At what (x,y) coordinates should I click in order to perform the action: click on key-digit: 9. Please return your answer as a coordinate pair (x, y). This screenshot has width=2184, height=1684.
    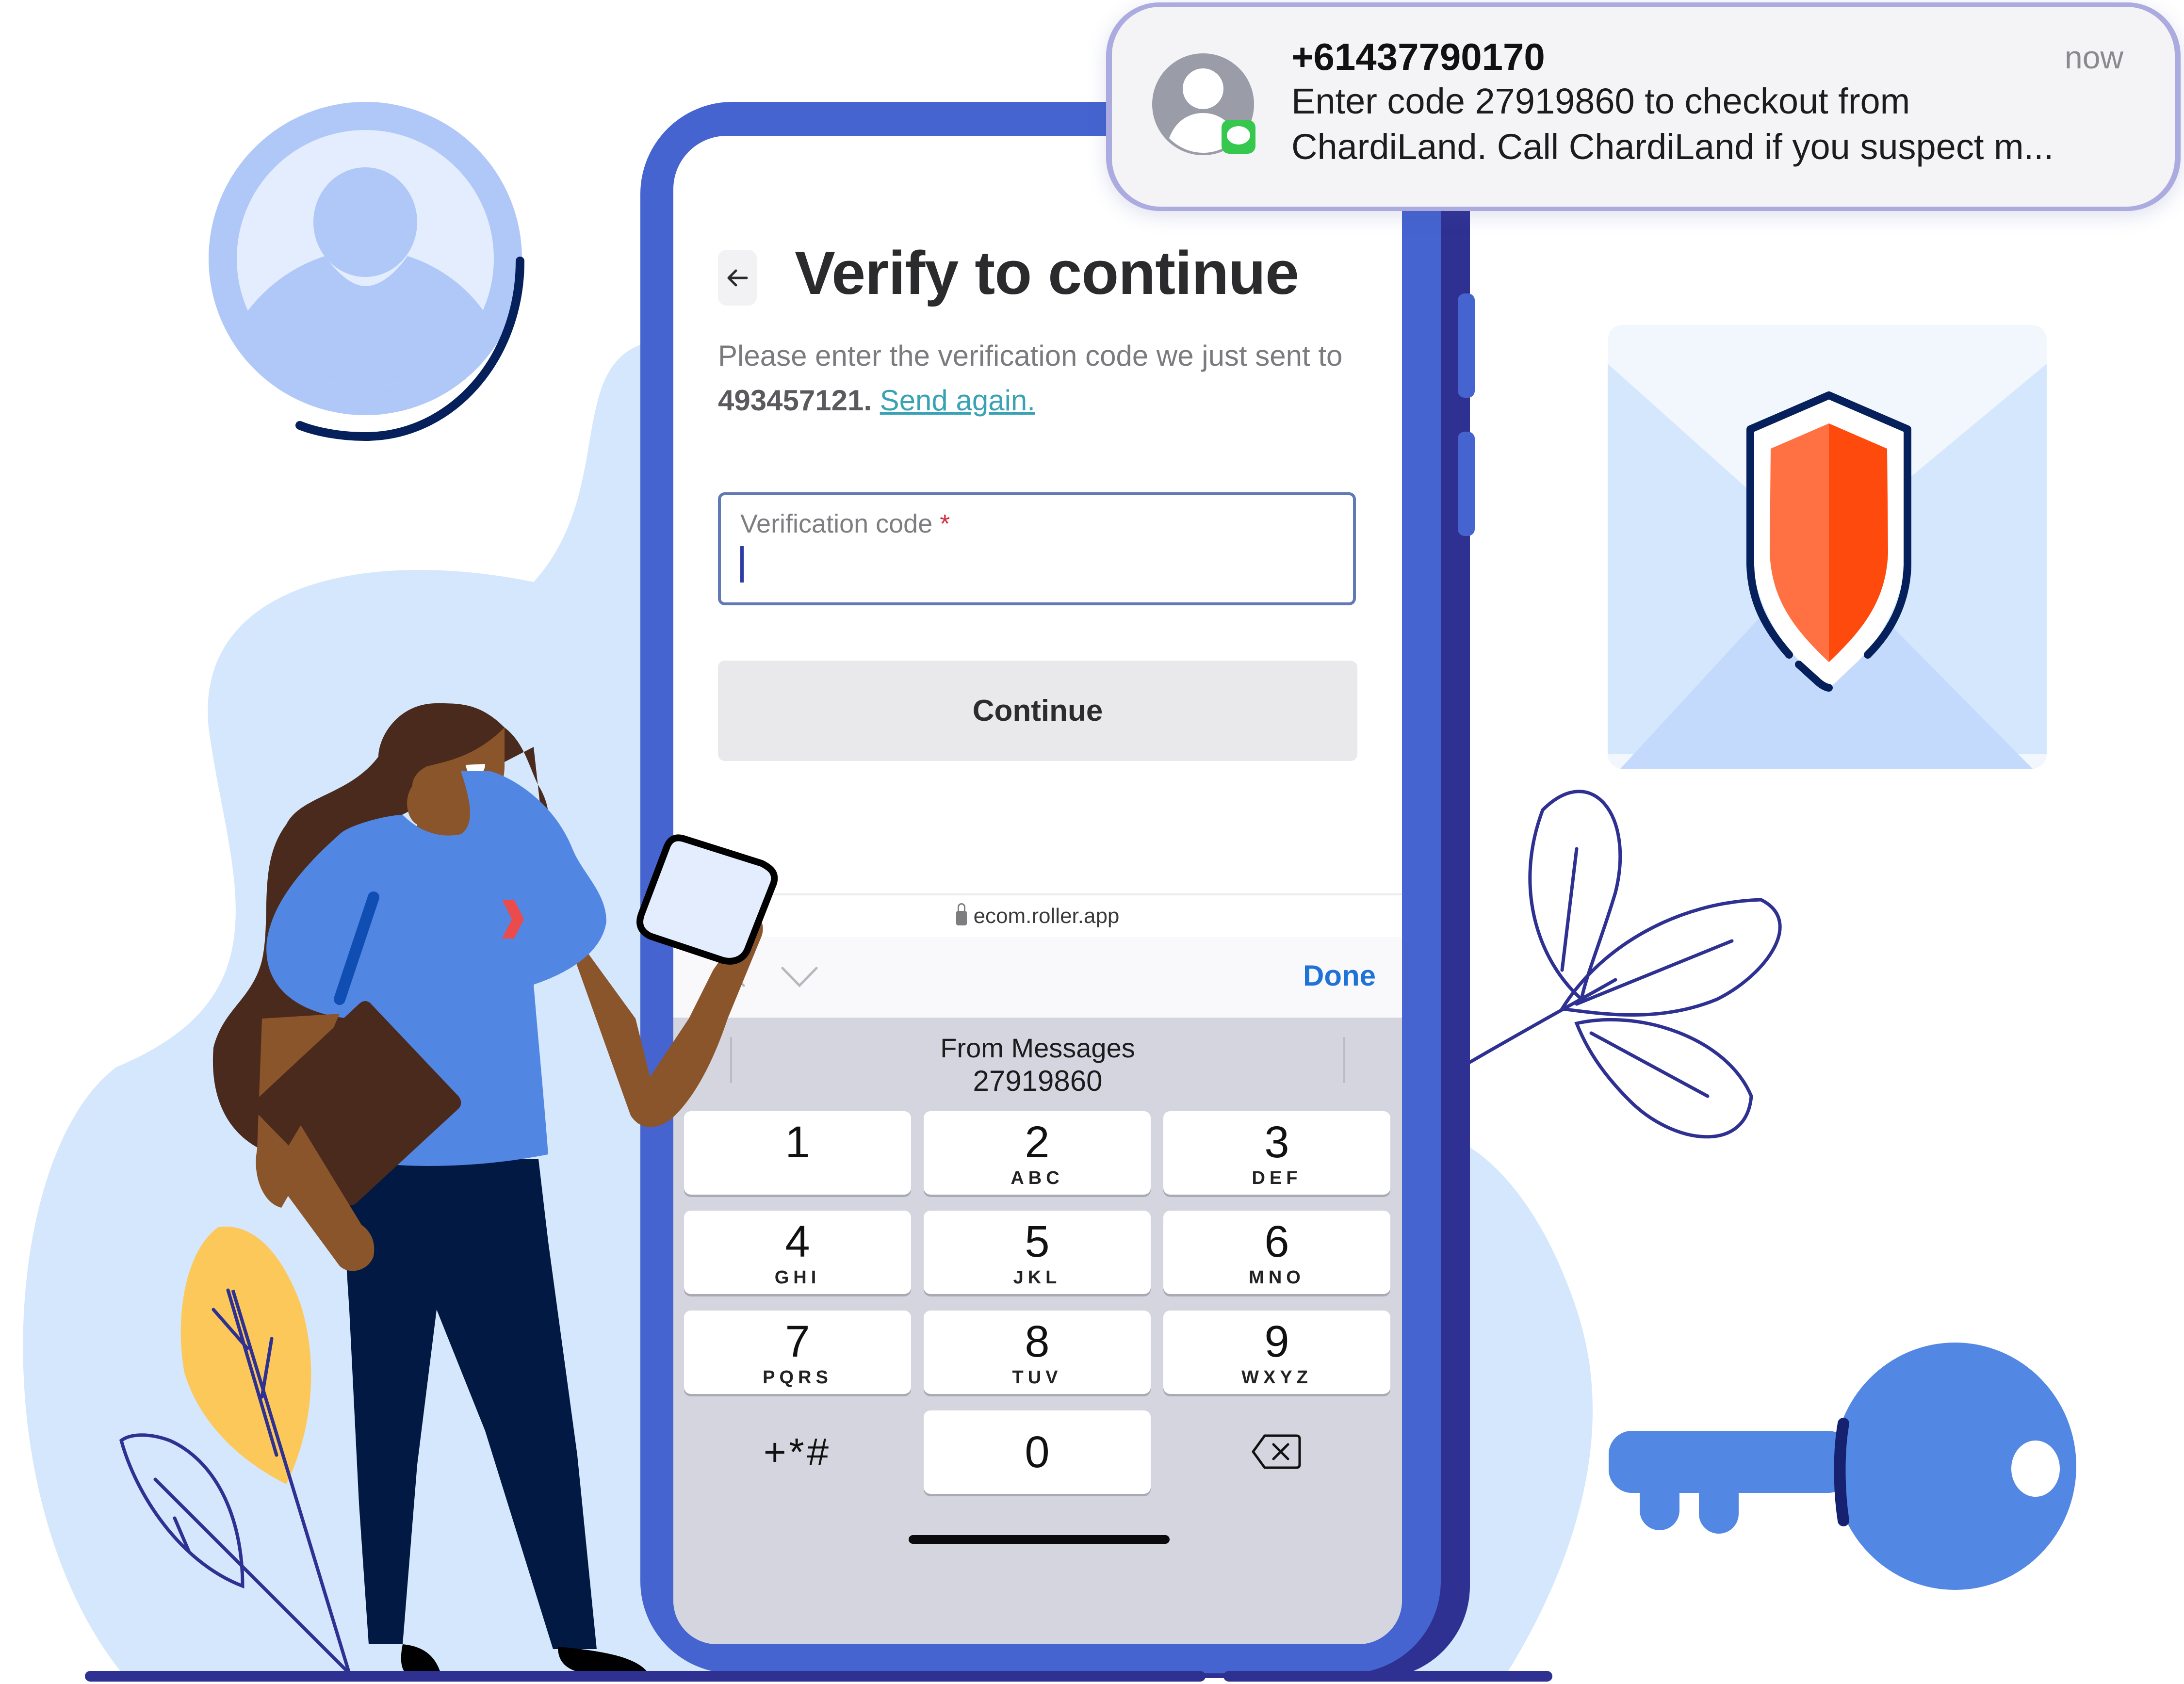
    Looking at the image, I should click on (1276, 1342).